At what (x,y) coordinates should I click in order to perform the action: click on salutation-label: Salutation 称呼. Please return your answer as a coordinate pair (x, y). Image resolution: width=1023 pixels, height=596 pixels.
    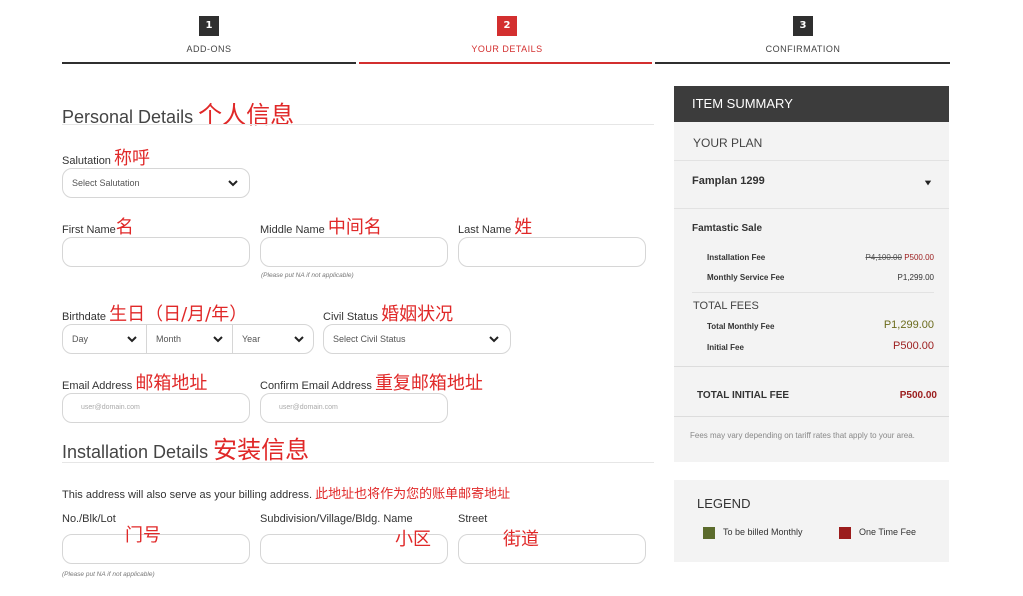
    Looking at the image, I should click on (106, 157).